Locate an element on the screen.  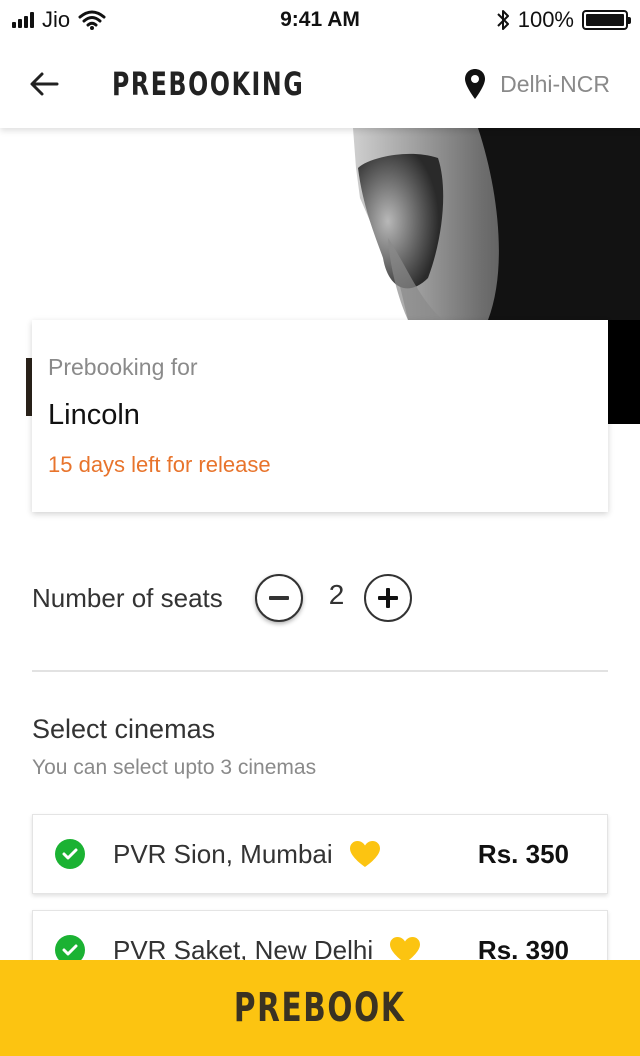
check-circle-icon is located at coordinates (70, 854).